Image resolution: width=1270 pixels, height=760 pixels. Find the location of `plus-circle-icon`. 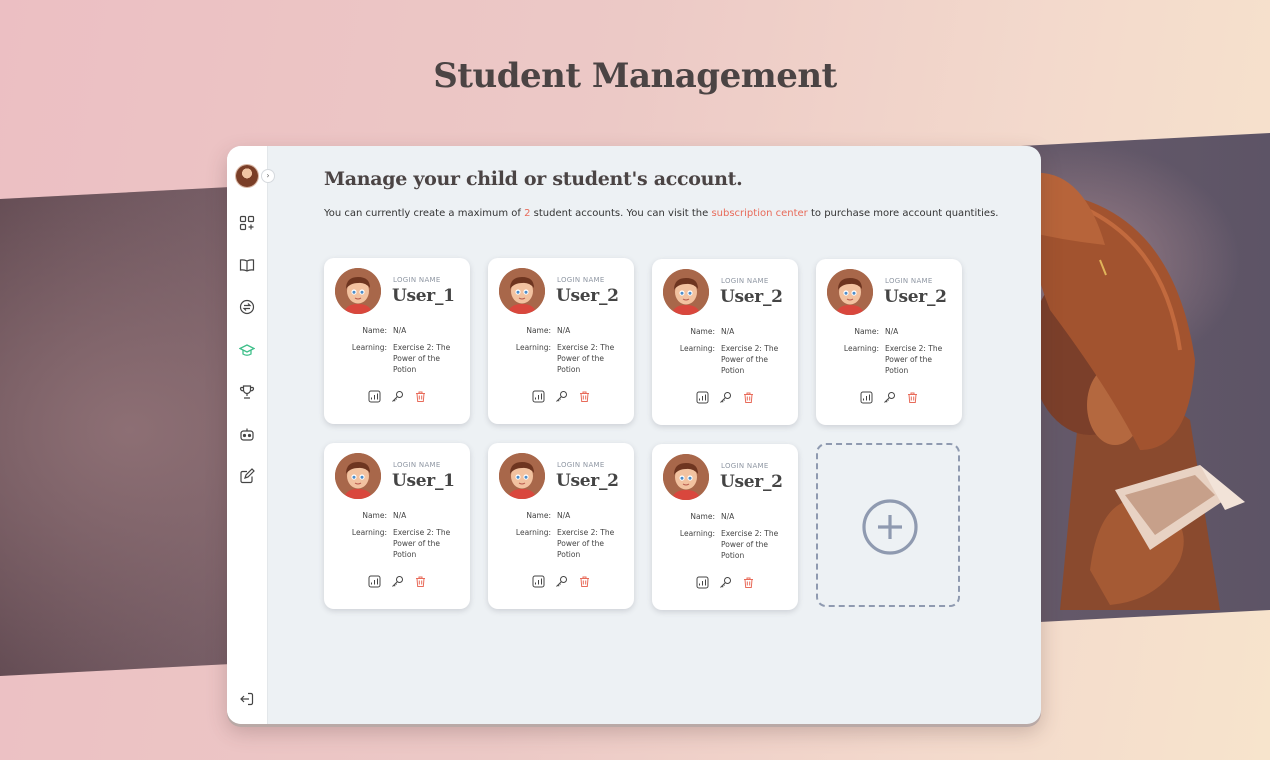

plus-circle-icon is located at coordinates (890, 527).